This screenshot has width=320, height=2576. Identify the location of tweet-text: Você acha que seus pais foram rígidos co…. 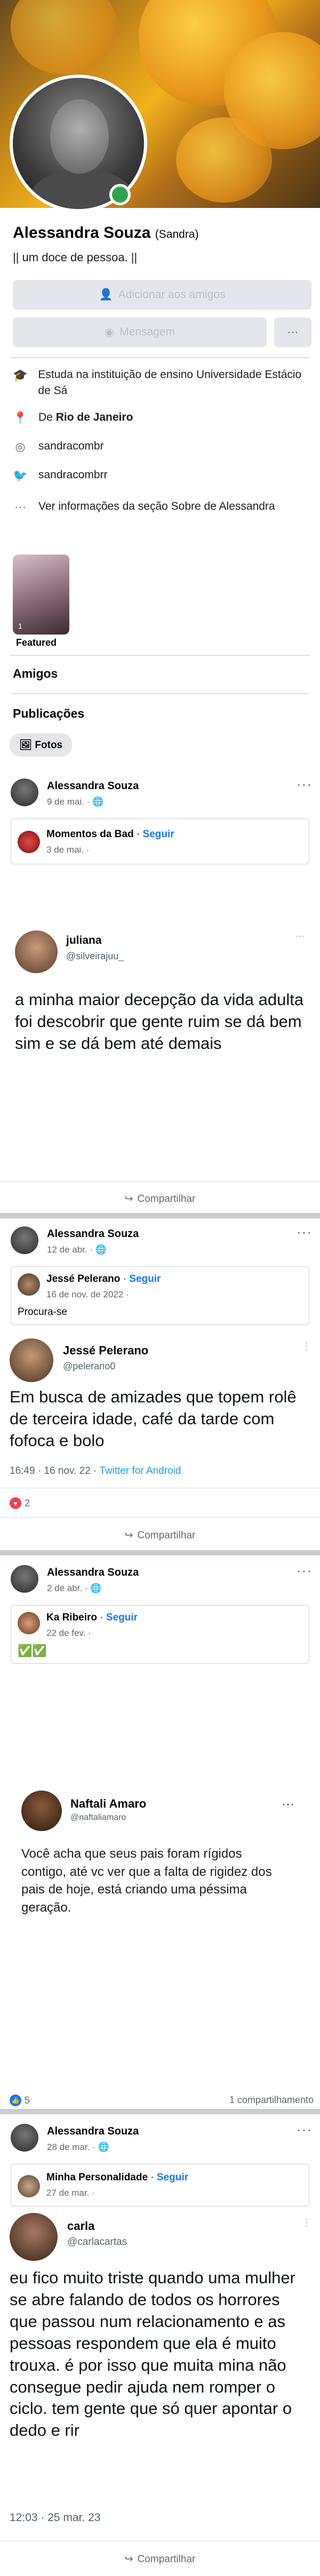
(146, 1881).